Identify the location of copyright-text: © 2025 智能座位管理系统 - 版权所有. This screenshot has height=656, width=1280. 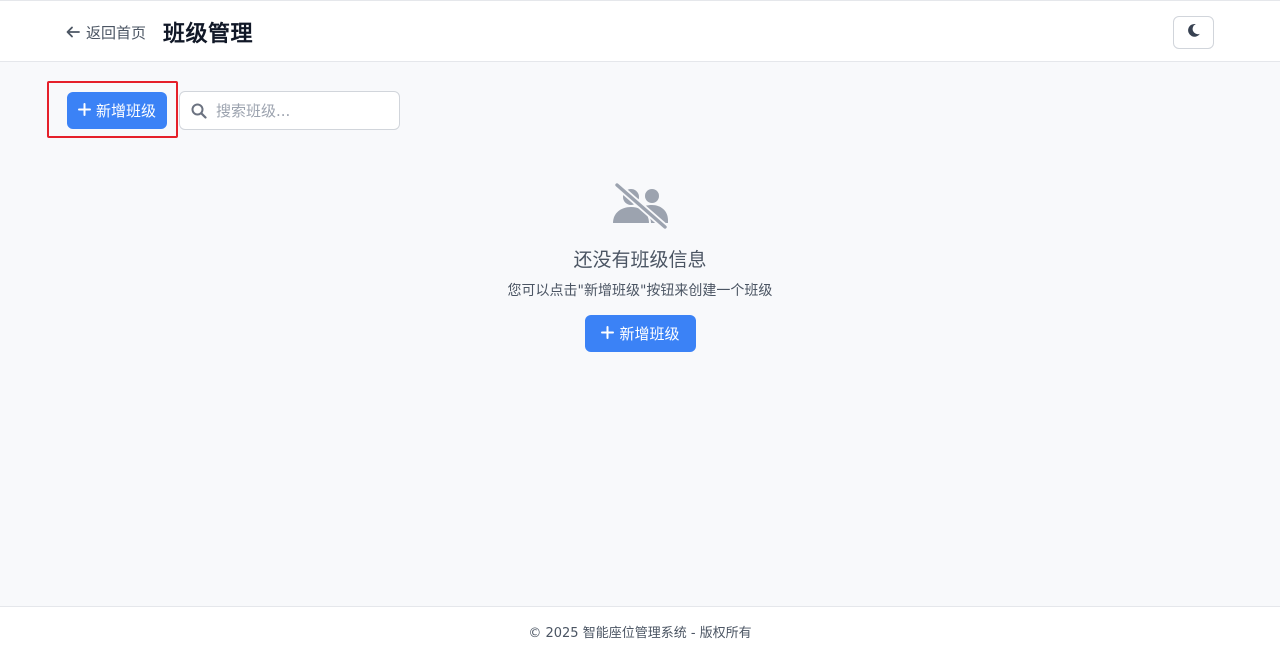
(640, 633).